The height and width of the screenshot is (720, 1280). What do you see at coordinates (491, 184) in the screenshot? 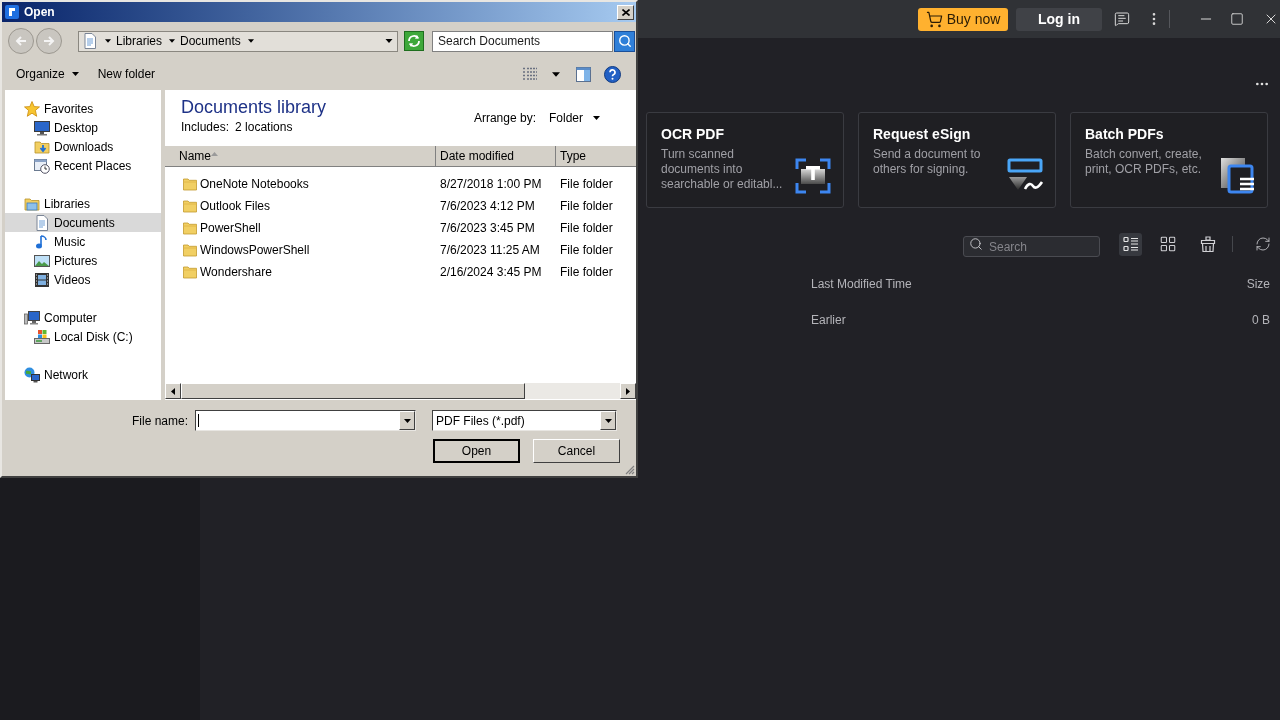
I see `date-cell-text: 8/27/2018 1:00 PM` at bounding box center [491, 184].